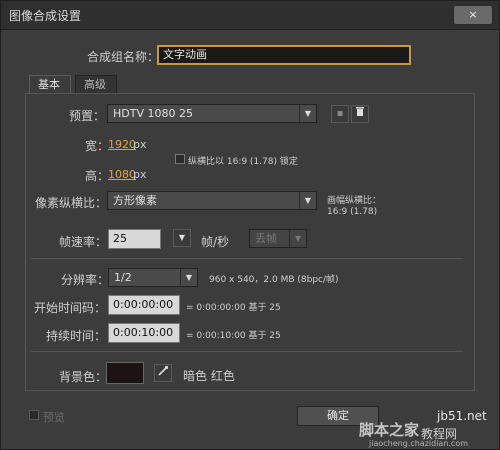  I want to click on width-unit: px, so click(140, 144).